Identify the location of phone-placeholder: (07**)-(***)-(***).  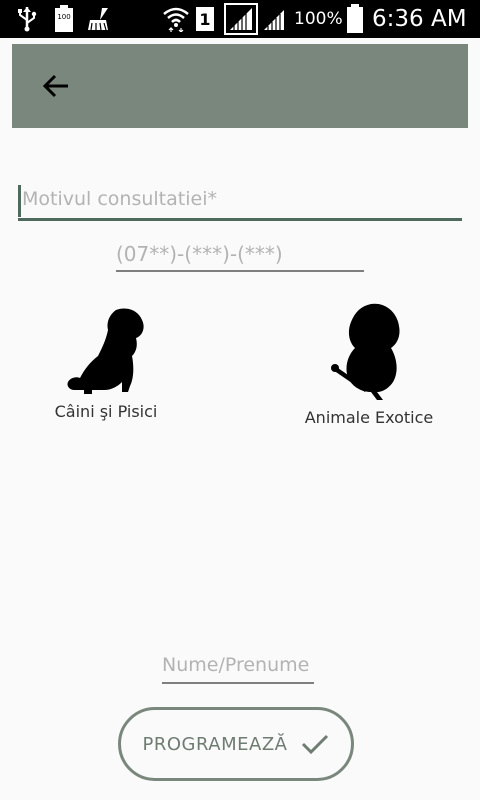
(199, 254).